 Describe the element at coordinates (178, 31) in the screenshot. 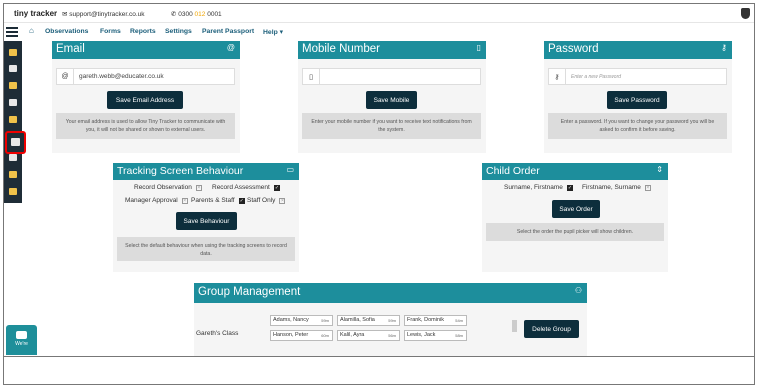

I see `nav-settings: Settings` at that location.